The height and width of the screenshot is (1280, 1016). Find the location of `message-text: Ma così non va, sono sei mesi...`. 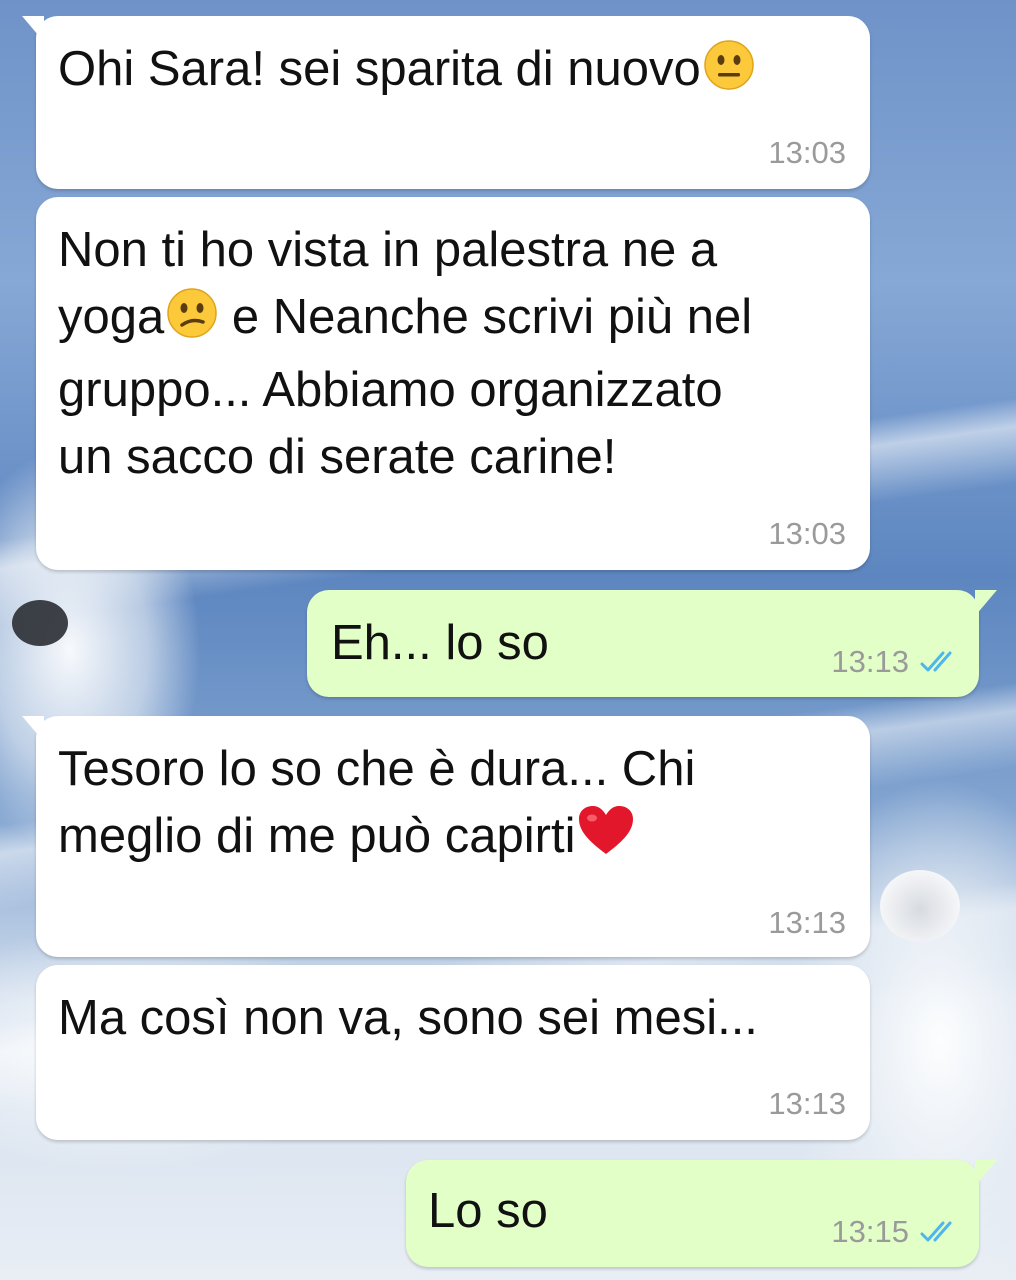

message-text: Ma così non va, sono sei mesi... is located at coordinates (408, 1018).